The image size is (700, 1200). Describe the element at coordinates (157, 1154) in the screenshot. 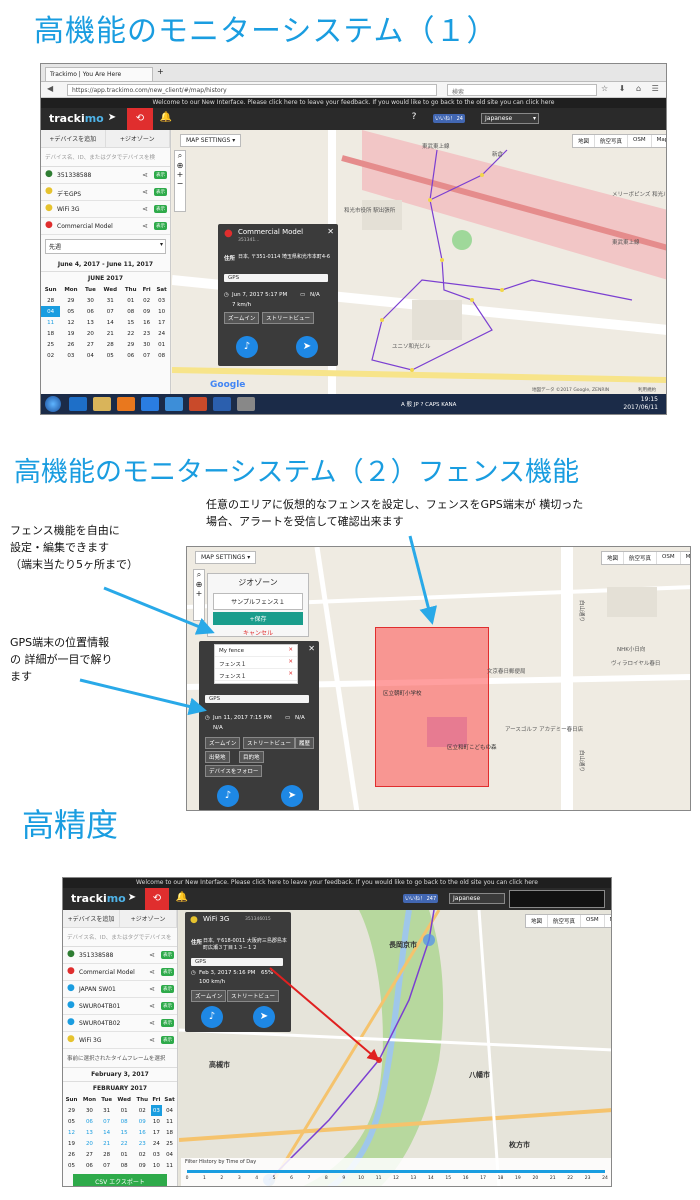

I see `calendar-day: 03` at that location.